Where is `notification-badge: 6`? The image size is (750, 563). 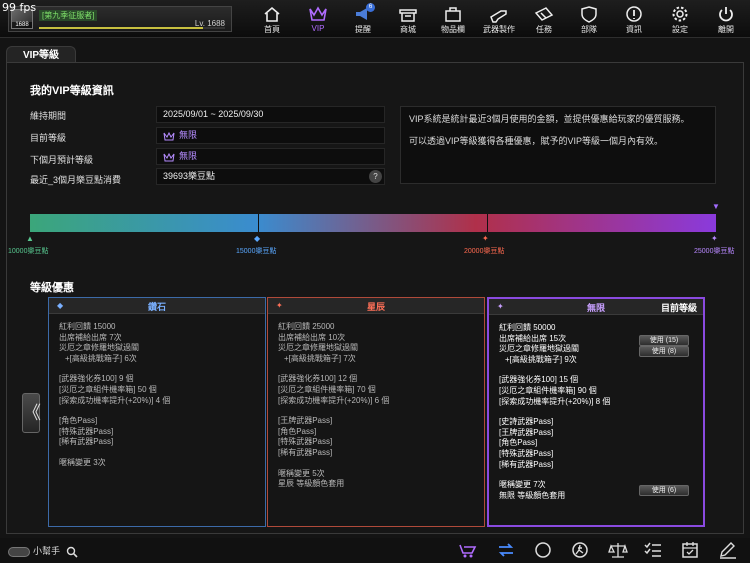
notification-badge: 6 is located at coordinates (370, 7).